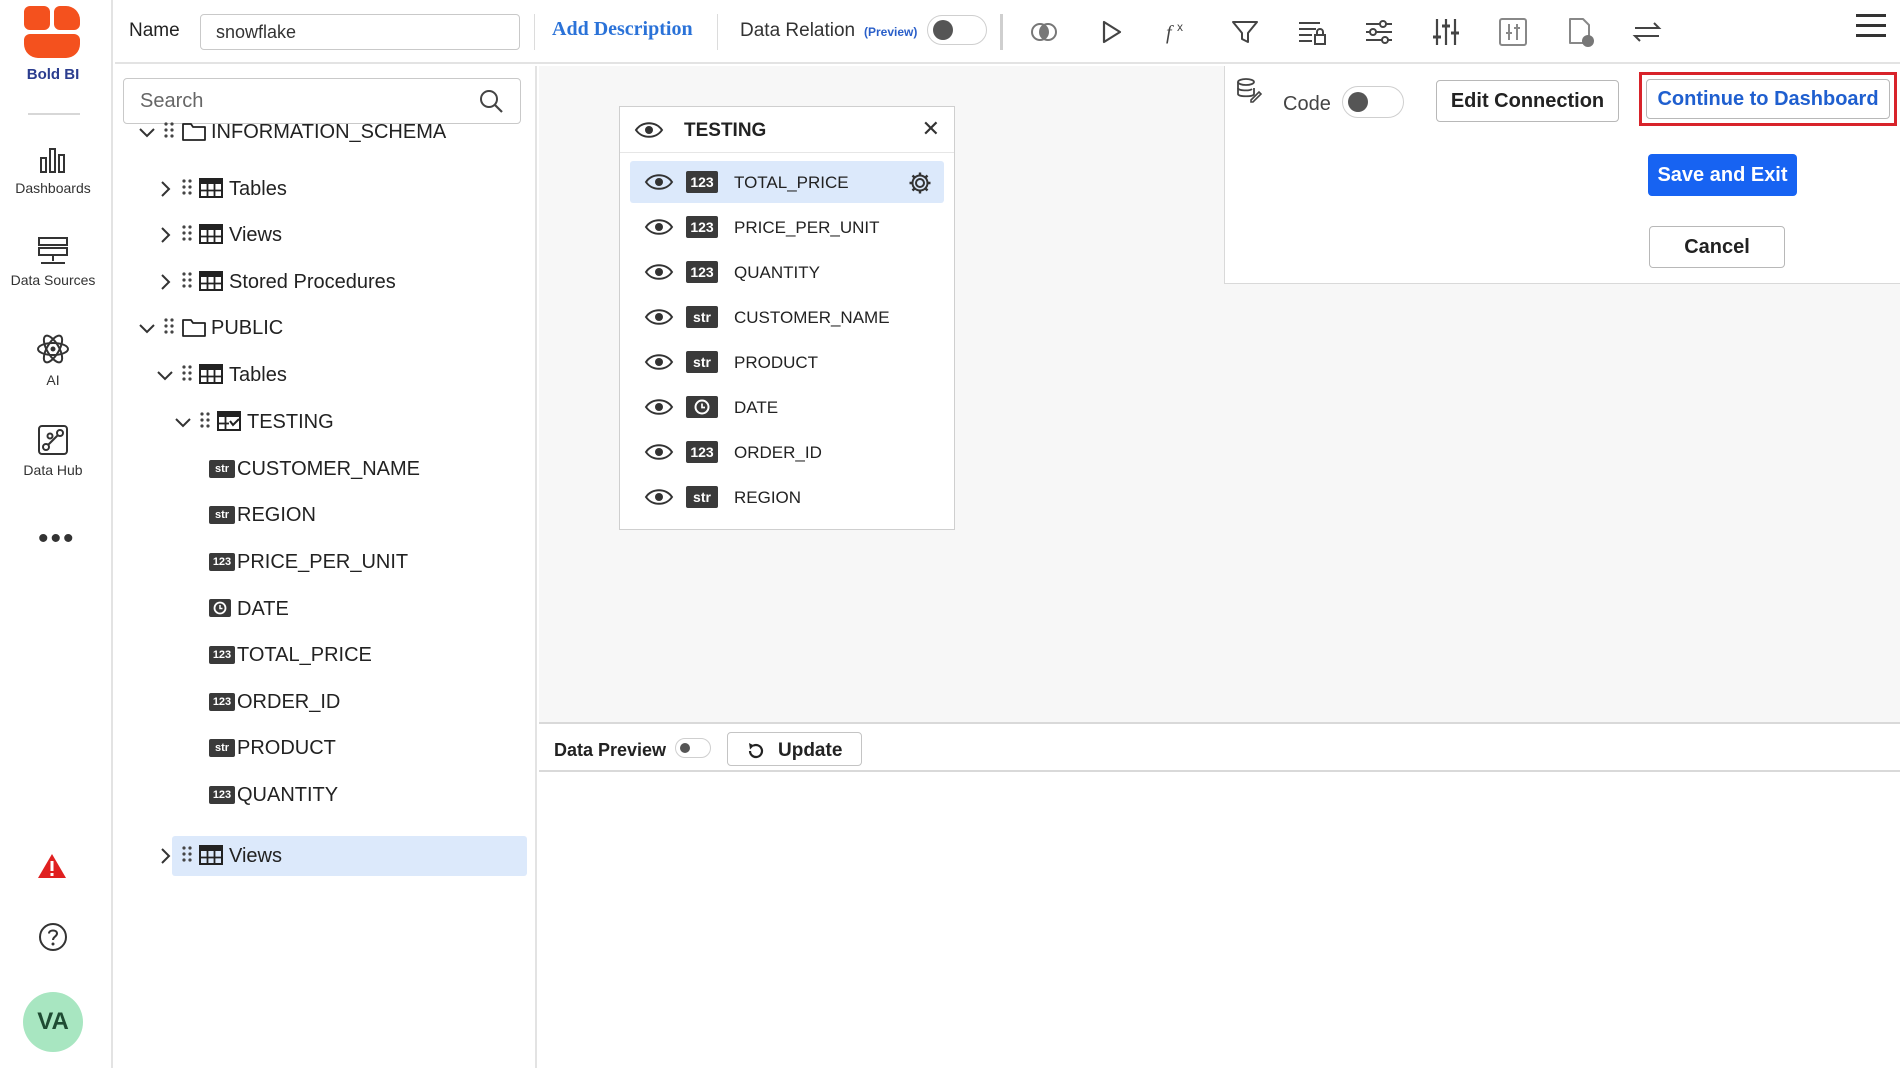 Image resolution: width=1900 pixels, height=1068 pixels. I want to click on tree-column-item: str REGION, so click(325, 515).